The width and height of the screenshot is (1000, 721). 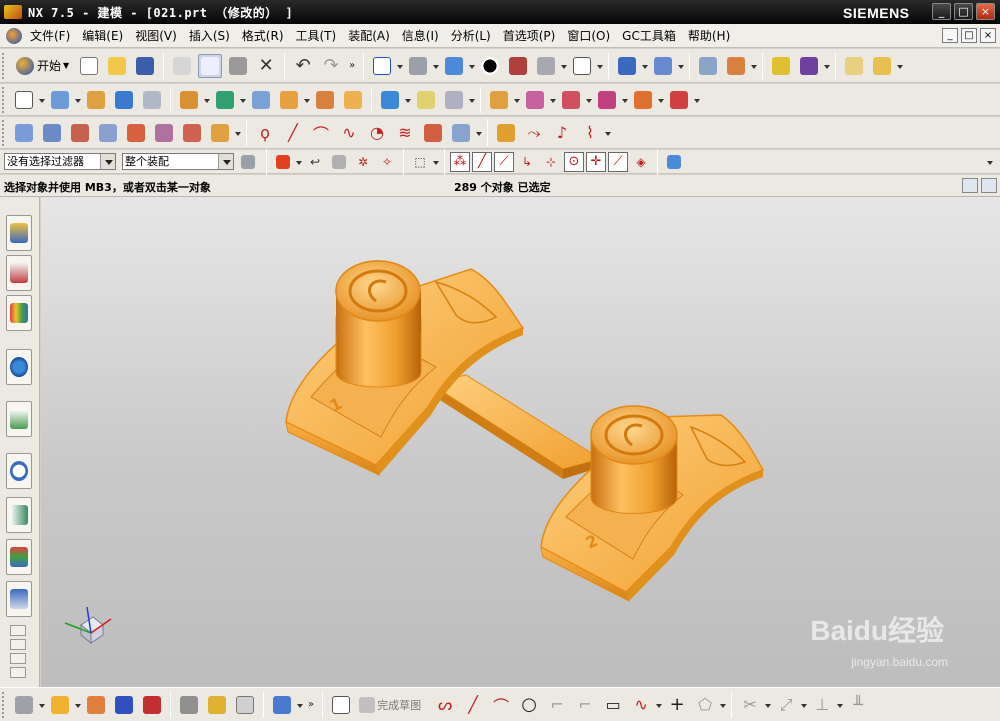 What do you see at coordinates (679, 100) in the screenshot?
I see `linear-dimension-button` at bounding box center [679, 100].